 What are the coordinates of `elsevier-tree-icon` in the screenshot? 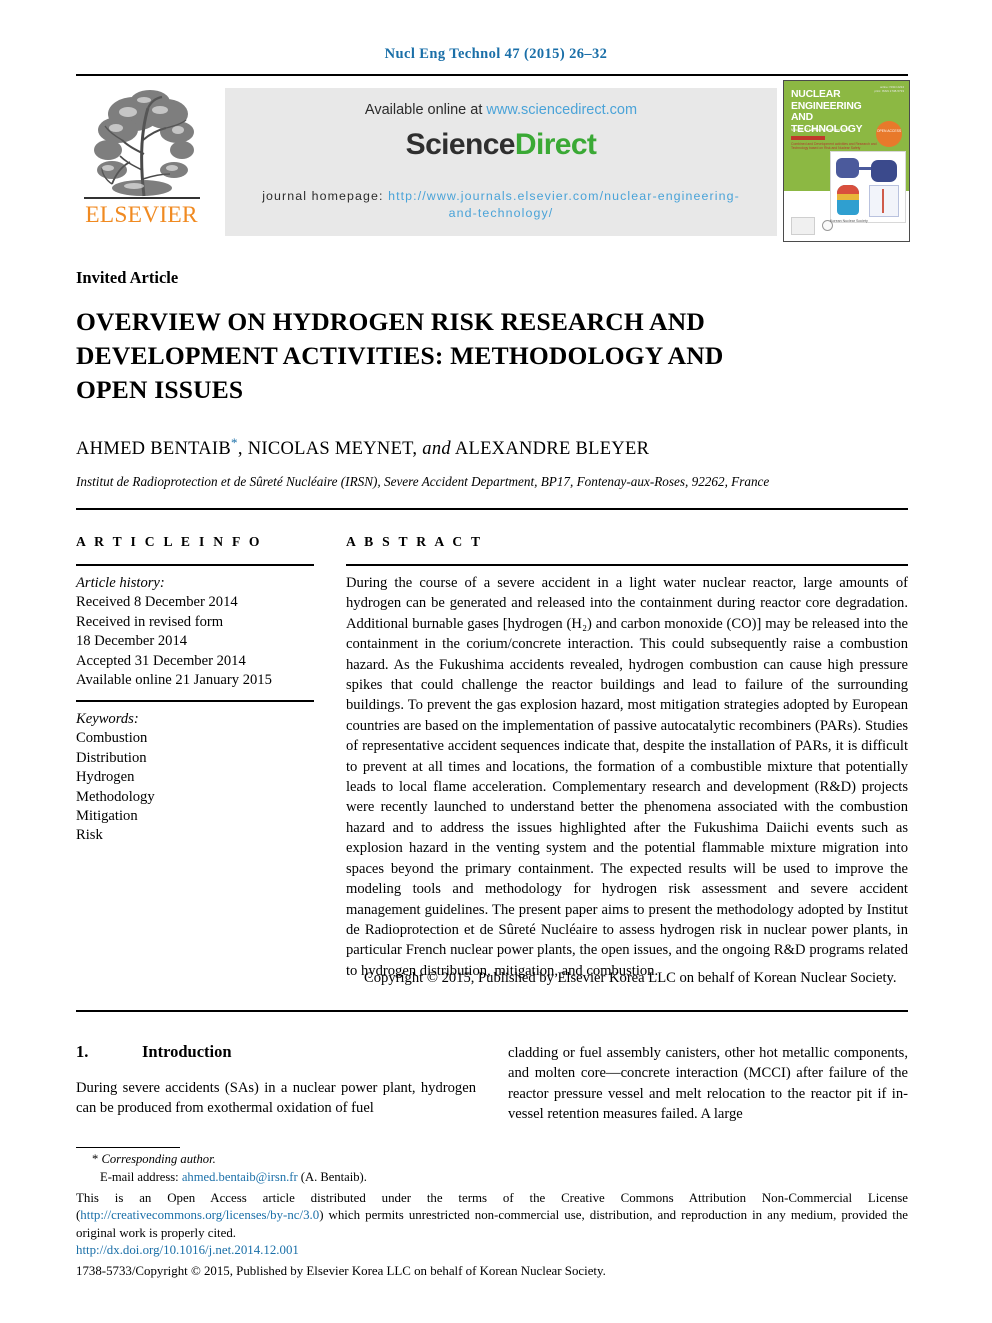 It's located at (142, 143).